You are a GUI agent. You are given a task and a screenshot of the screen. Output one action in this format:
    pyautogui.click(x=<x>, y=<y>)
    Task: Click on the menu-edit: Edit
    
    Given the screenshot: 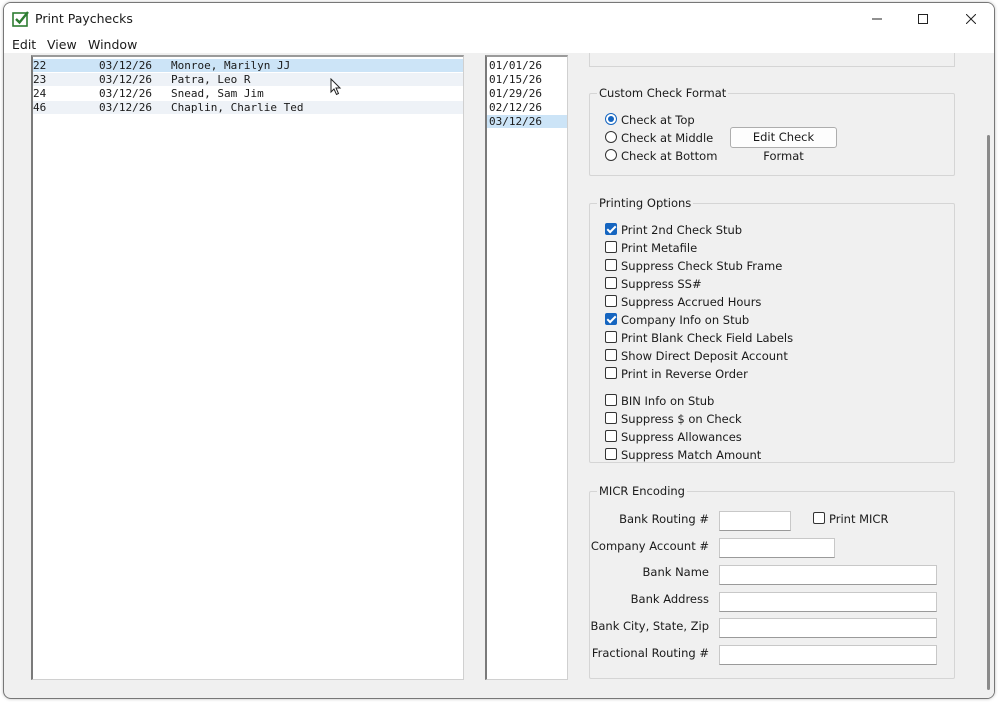 What is the action you would take?
    pyautogui.click(x=24, y=44)
    